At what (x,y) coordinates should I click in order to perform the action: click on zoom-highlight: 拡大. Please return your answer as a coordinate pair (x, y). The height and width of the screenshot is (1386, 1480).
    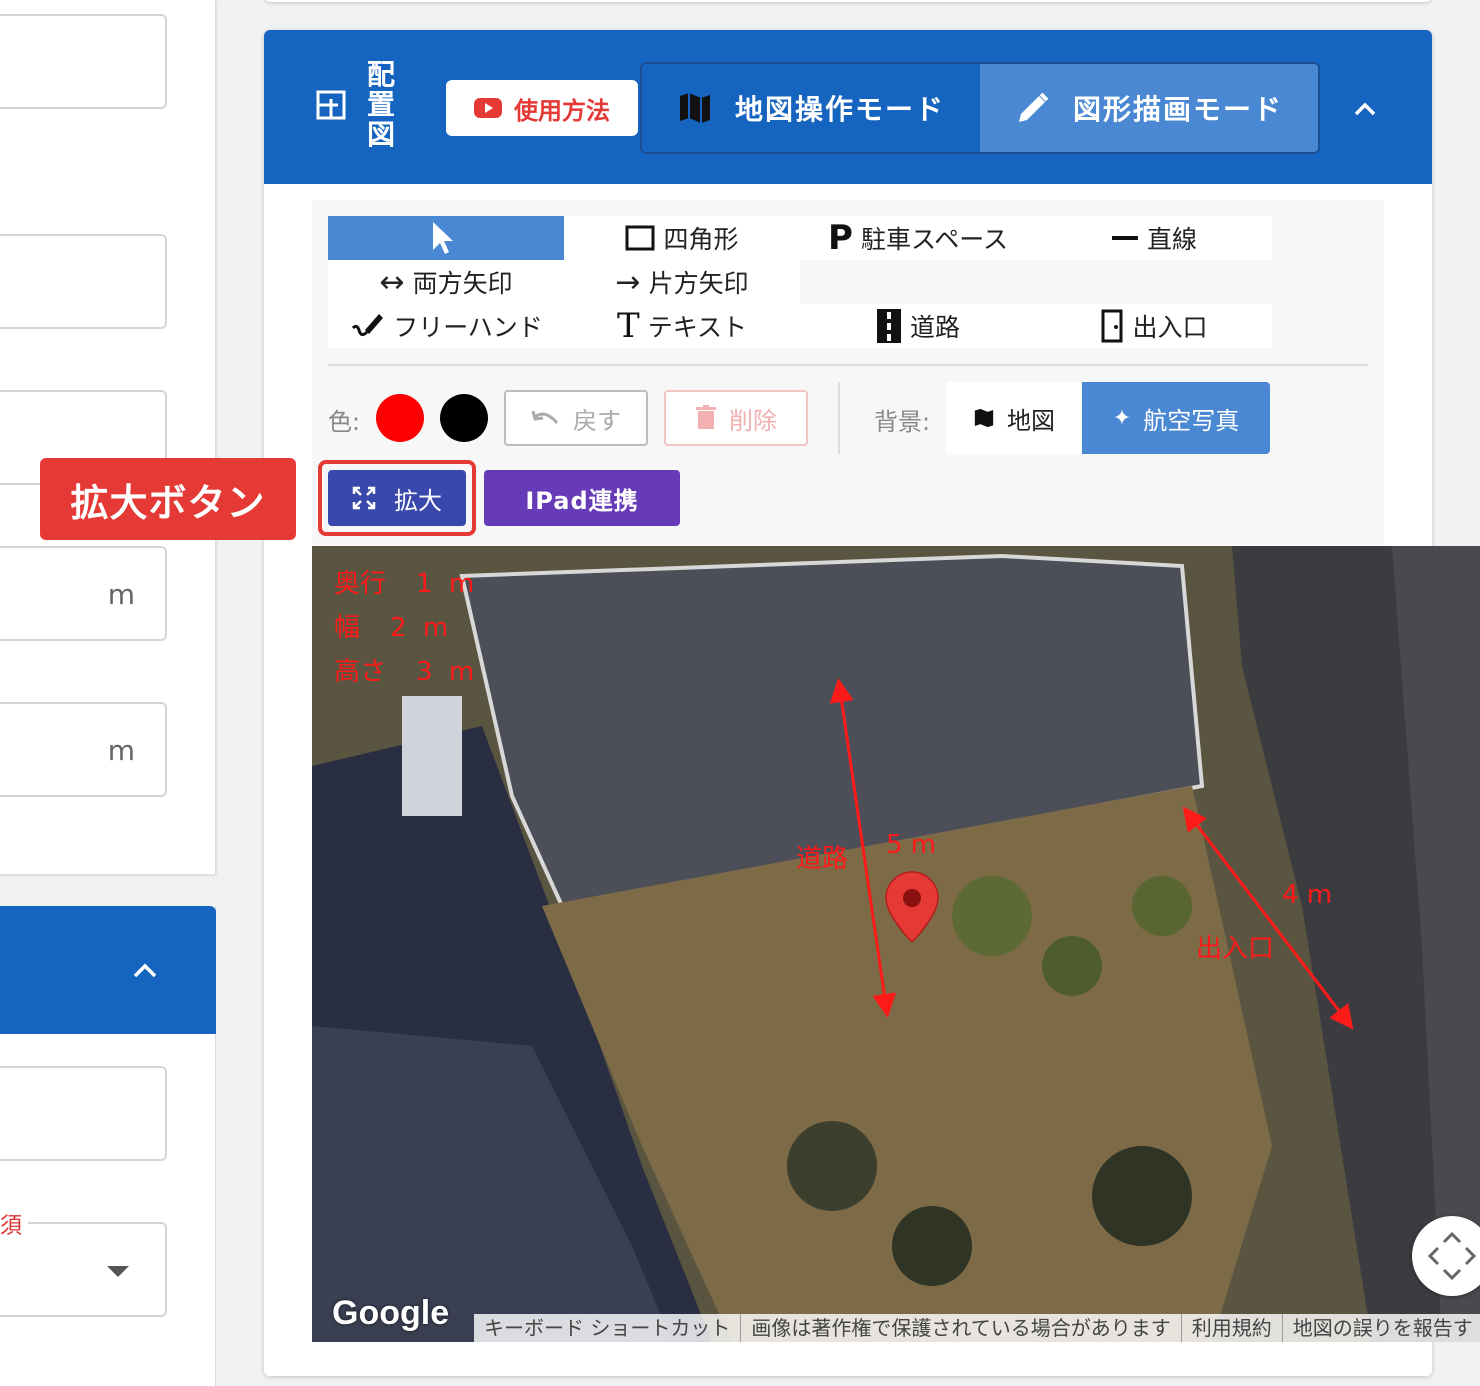
    Looking at the image, I should click on (397, 498).